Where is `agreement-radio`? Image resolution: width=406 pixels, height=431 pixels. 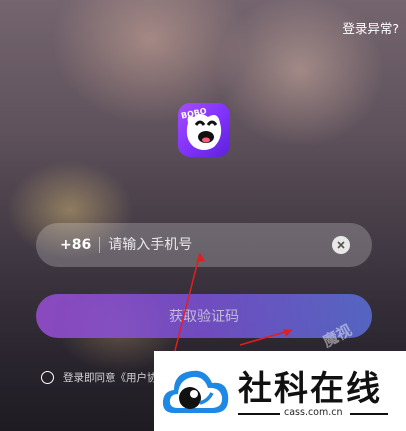 agreement-radio is located at coordinates (47, 377).